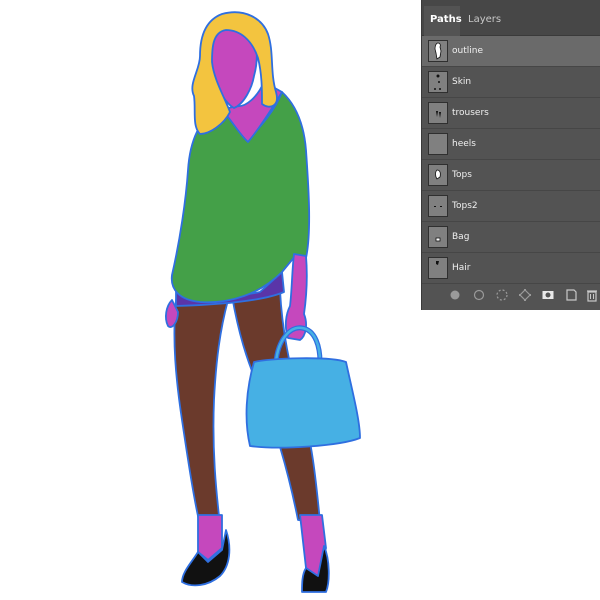 Image resolution: width=600 pixels, height=600 pixels. Describe the element at coordinates (511, 268) in the screenshot. I see `path-row-hair: Hair` at that location.